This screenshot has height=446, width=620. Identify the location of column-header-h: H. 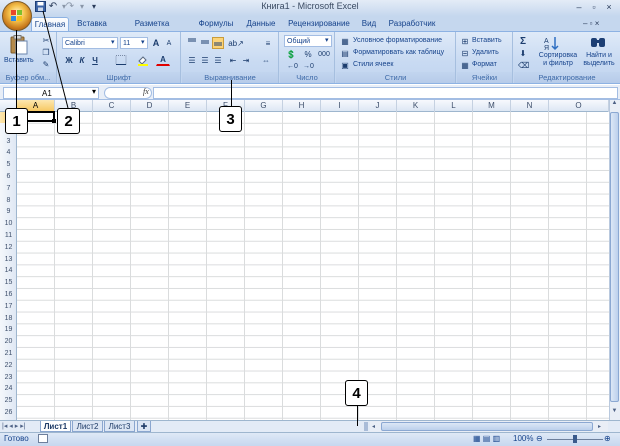
(302, 106).